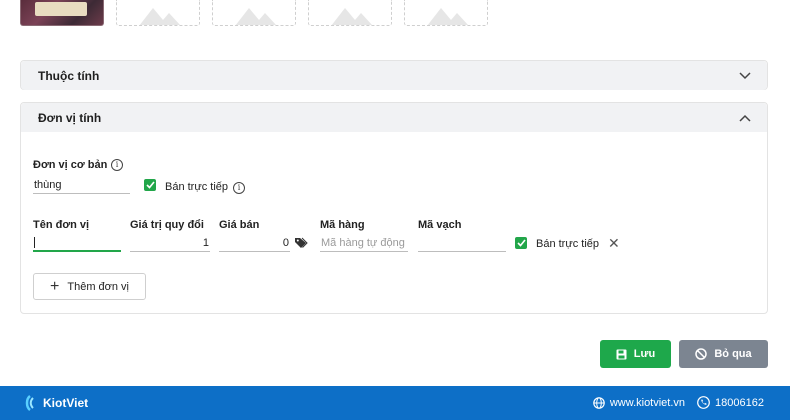  I want to click on row-direct-sale-checkbox, so click(521, 243).